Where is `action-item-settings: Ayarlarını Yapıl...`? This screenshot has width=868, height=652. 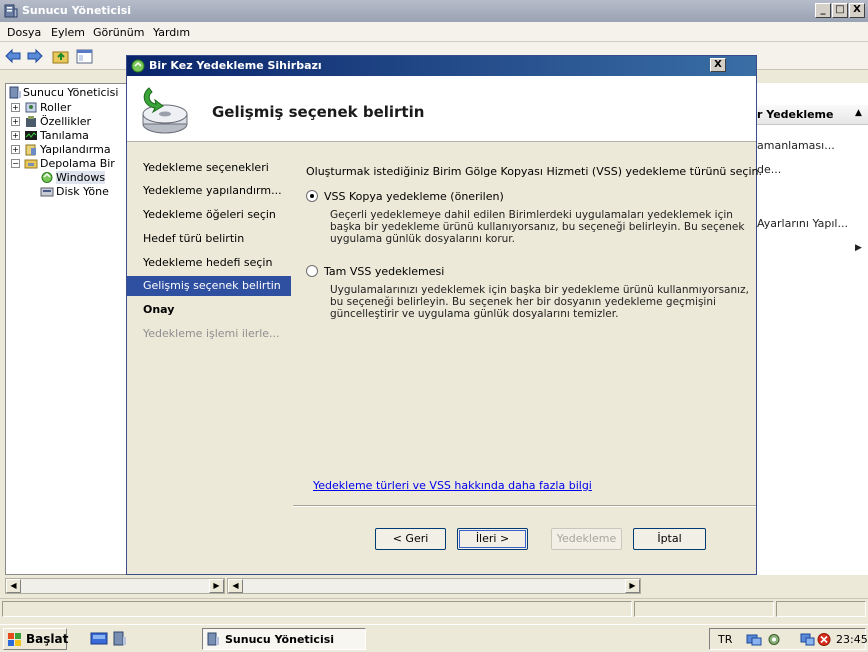 action-item-settings: Ayarlarını Yapıl... is located at coordinates (802, 223).